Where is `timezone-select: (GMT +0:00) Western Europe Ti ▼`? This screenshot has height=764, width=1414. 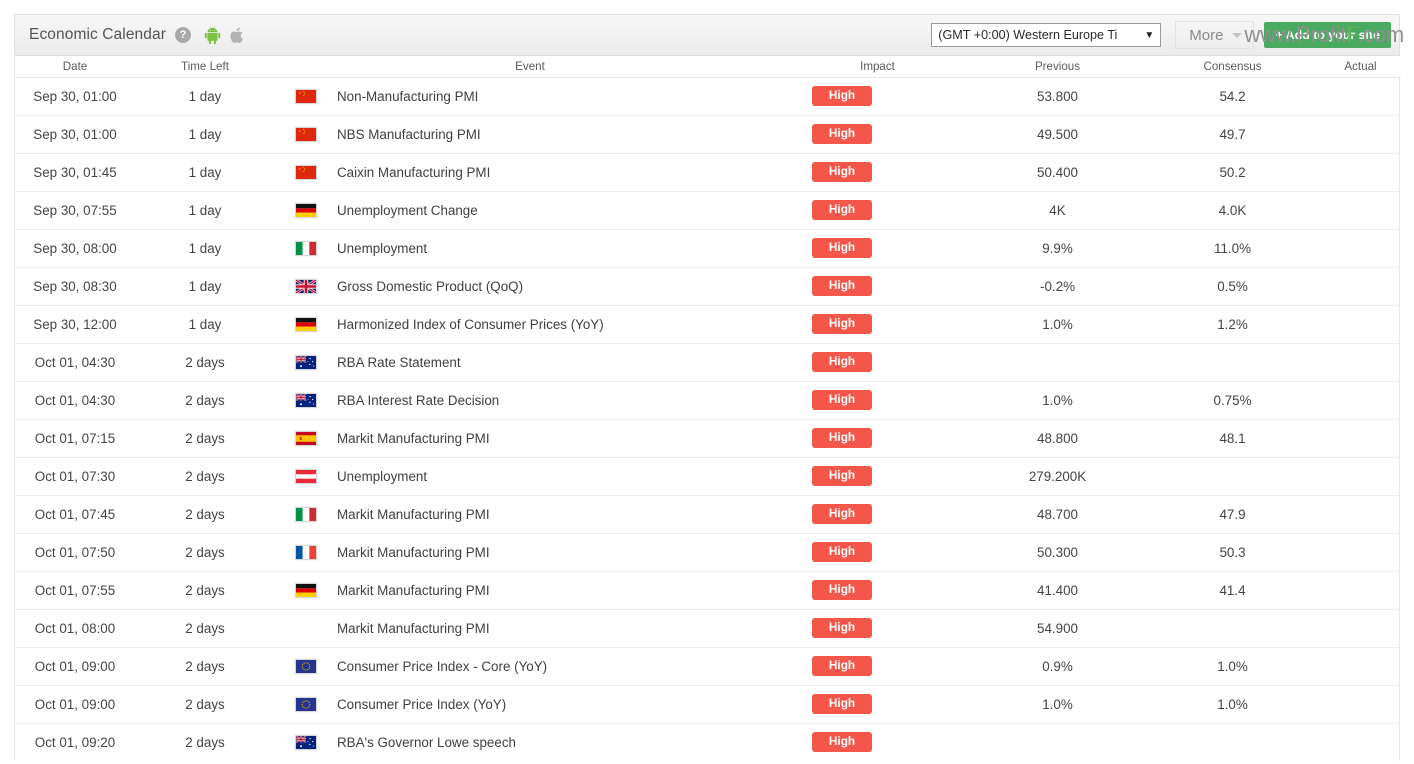 timezone-select: (GMT +0:00) Western Europe Ti ▼ is located at coordinates (1046, 35).